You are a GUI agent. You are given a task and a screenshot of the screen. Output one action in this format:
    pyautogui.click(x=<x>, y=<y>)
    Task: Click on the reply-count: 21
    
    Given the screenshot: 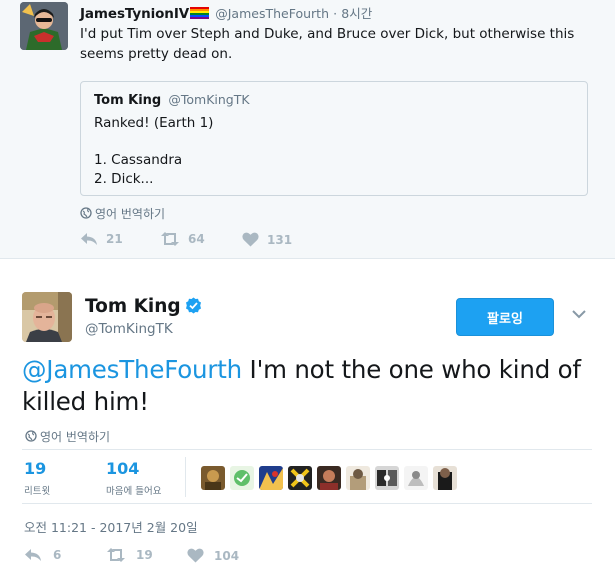 What is the action you would take?
    pyautogui.click(x=114, y=239)
    